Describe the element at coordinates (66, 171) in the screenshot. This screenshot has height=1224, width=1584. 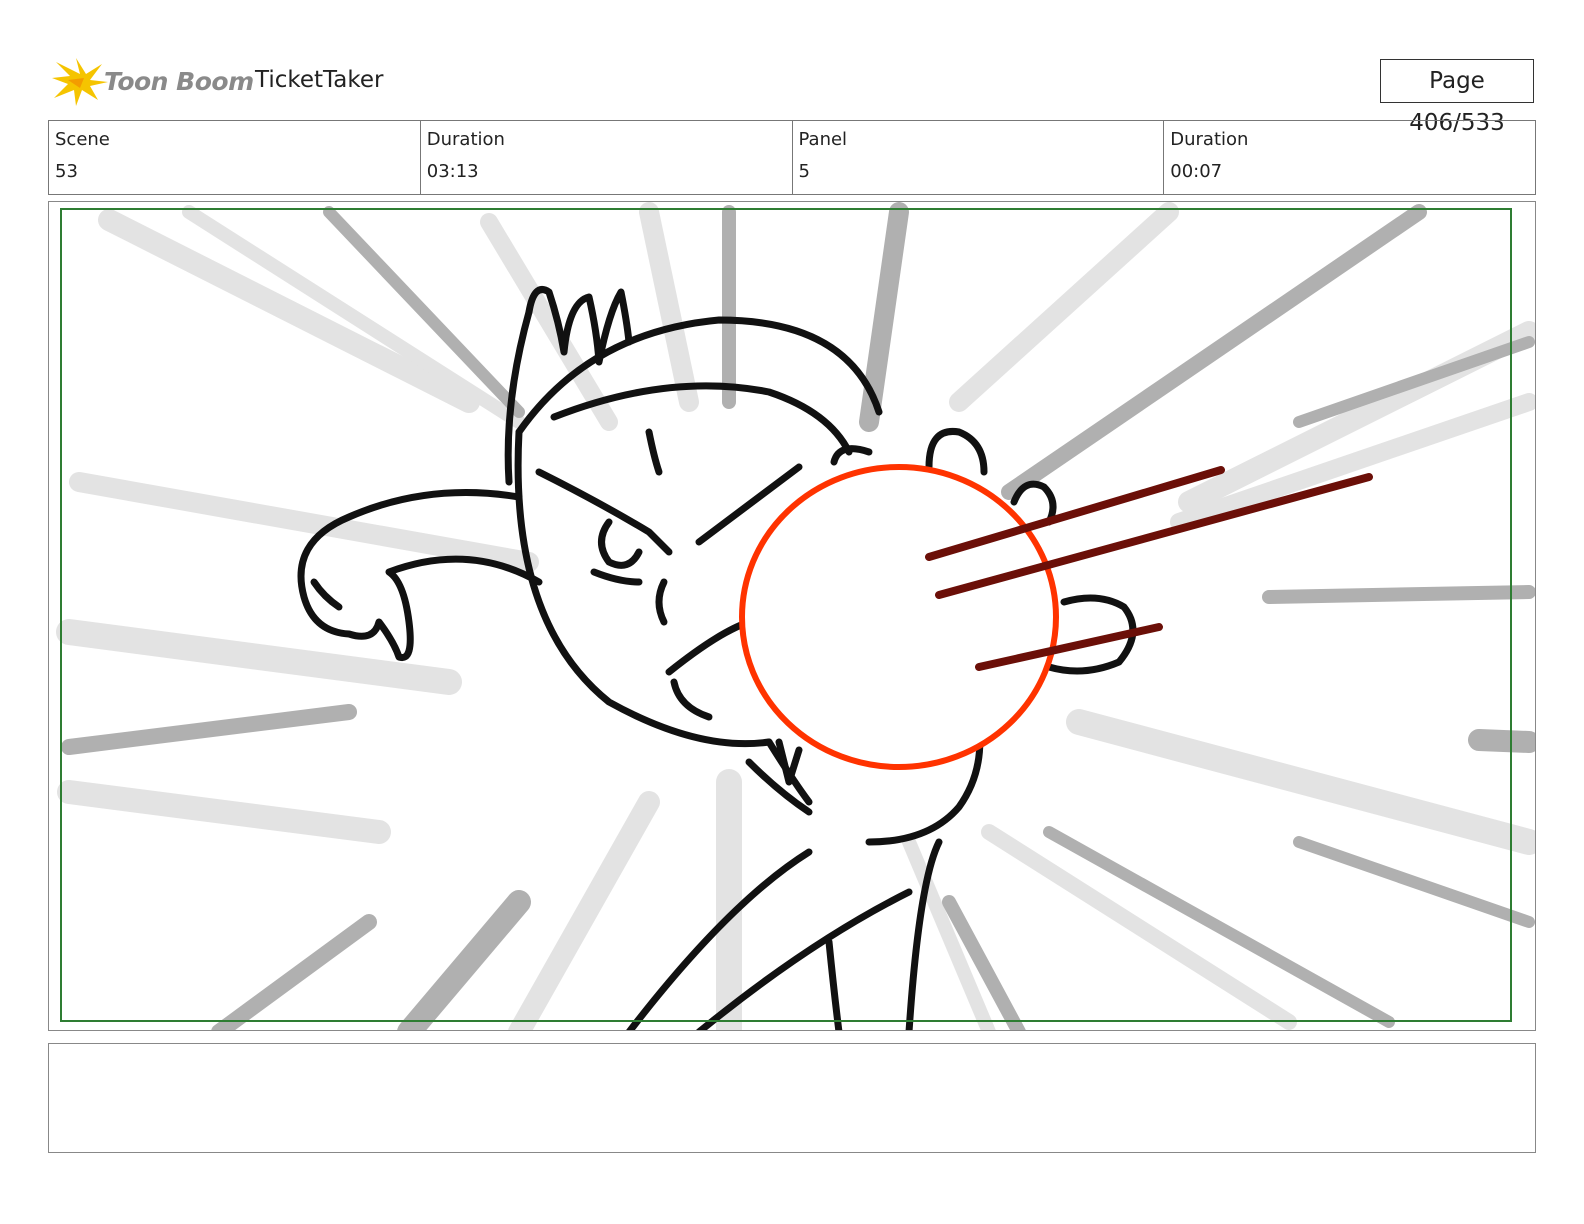
I see `scene-value: 53` at that location.